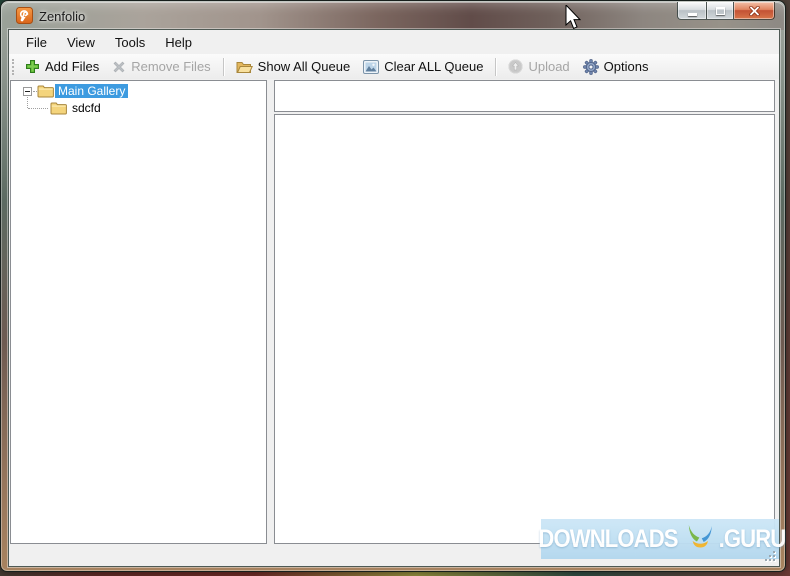 This screenshot has width=790, height=576. Describe the element at coordinates (86, 108) in the screenshot. I see `tree-item-sdcfd: sdcfd` at that location.